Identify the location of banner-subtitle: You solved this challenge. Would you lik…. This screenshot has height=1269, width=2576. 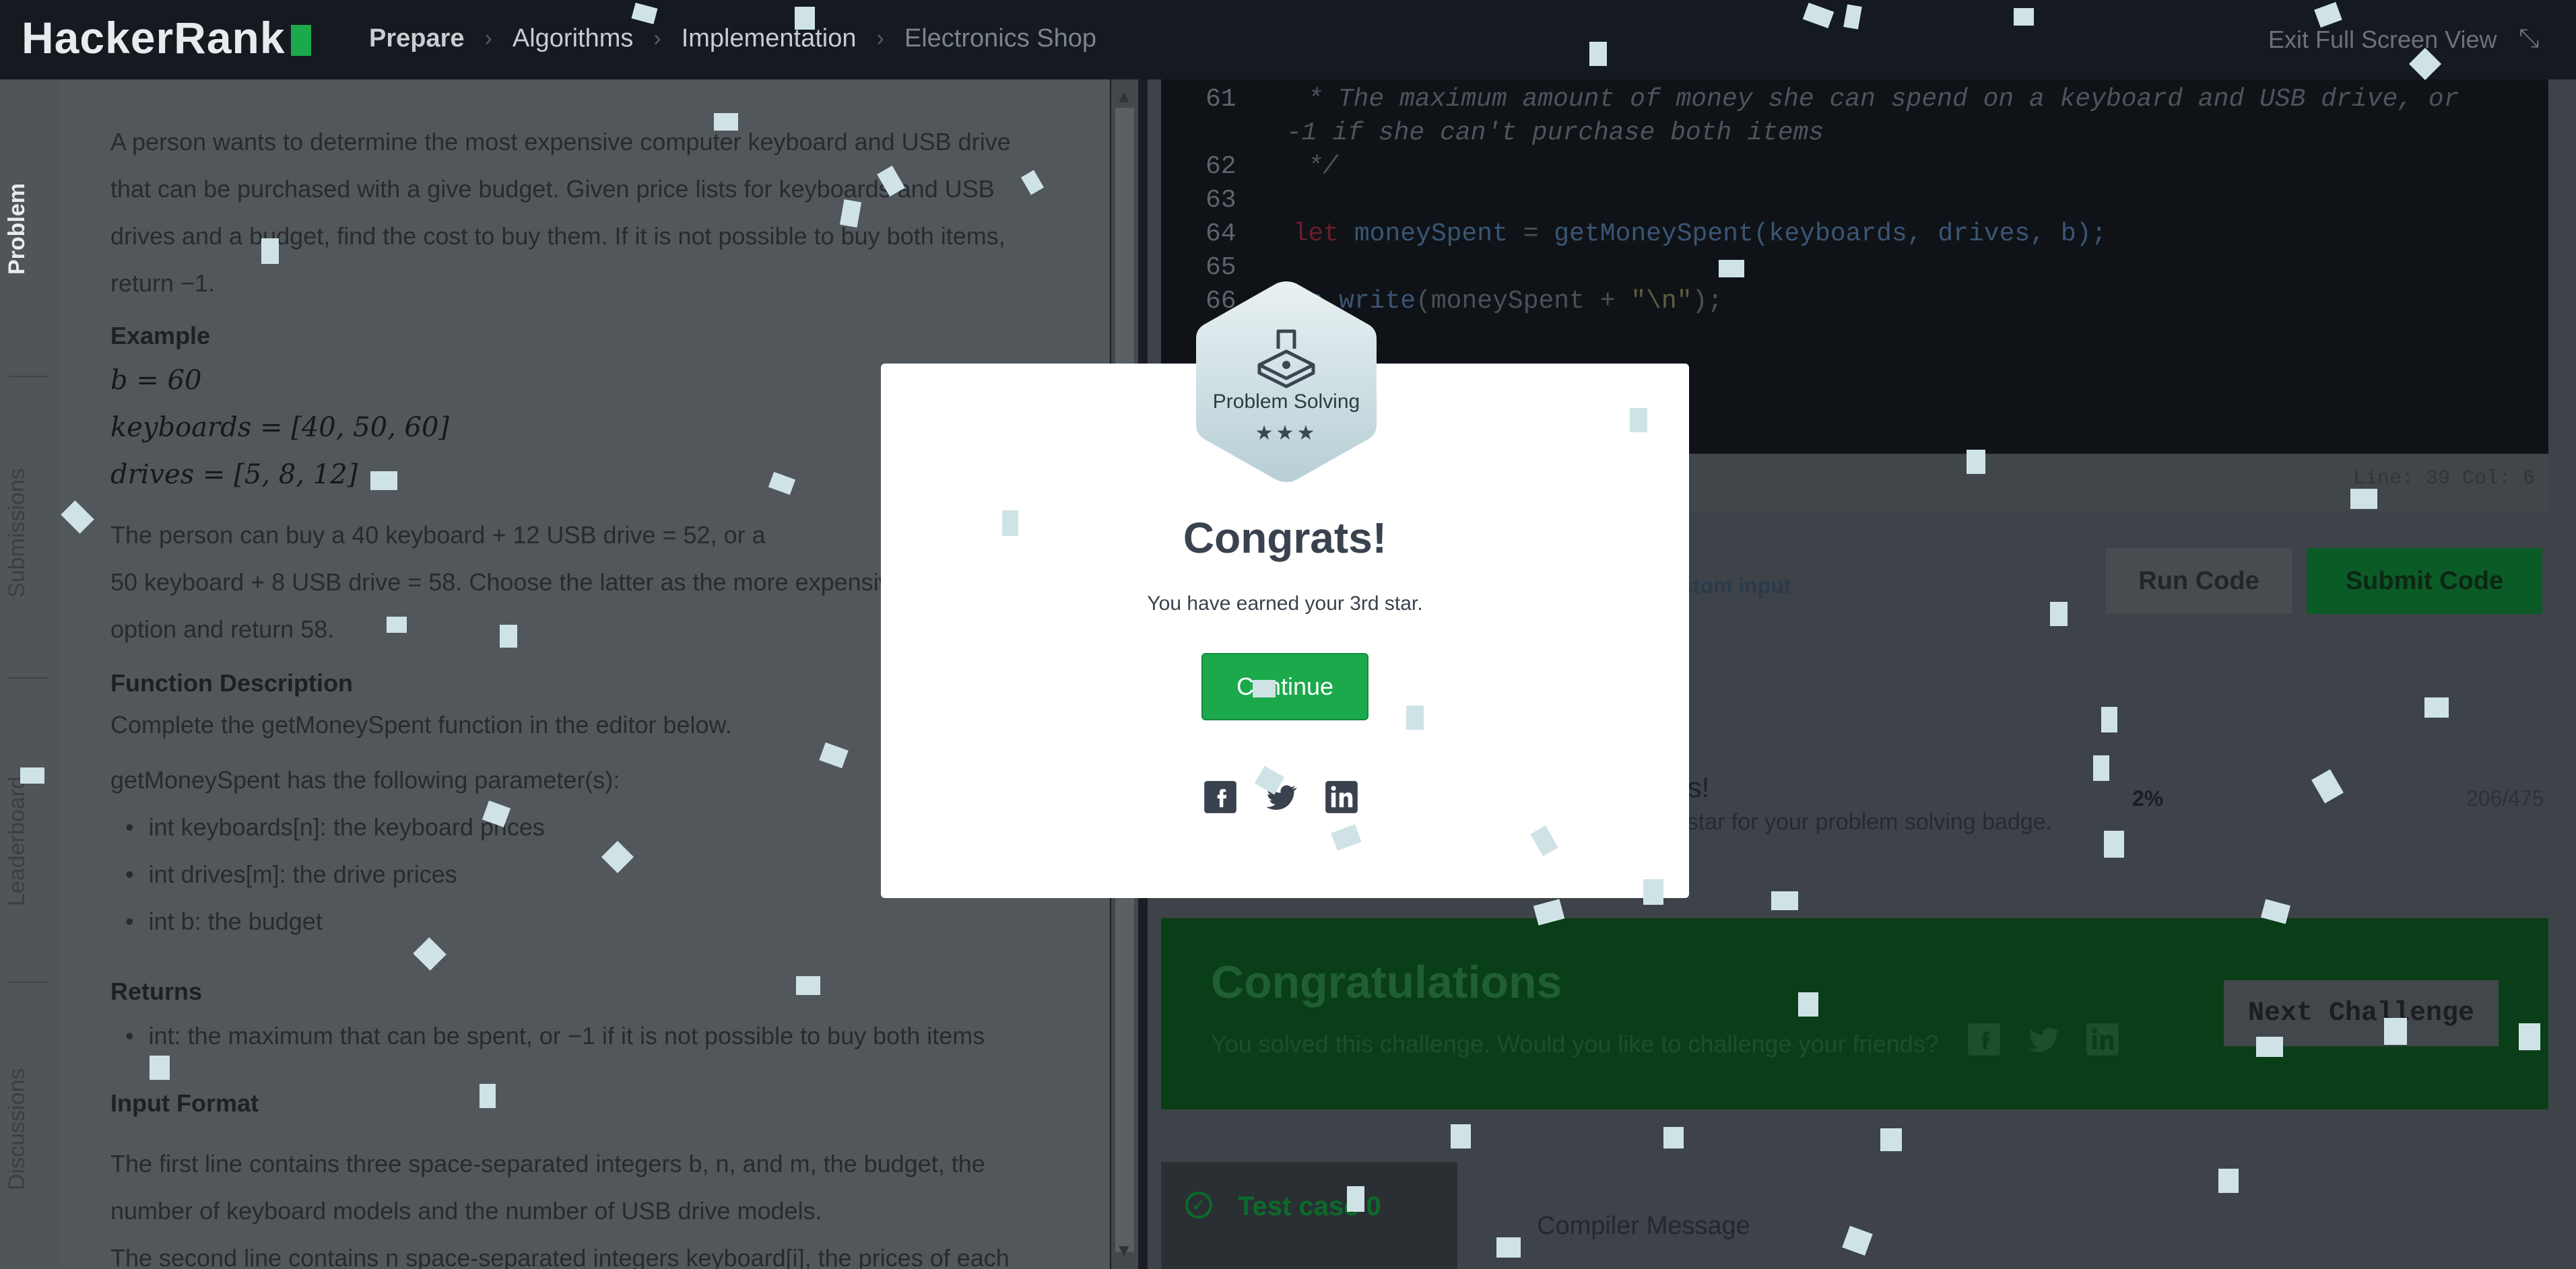
(1575, 1044).